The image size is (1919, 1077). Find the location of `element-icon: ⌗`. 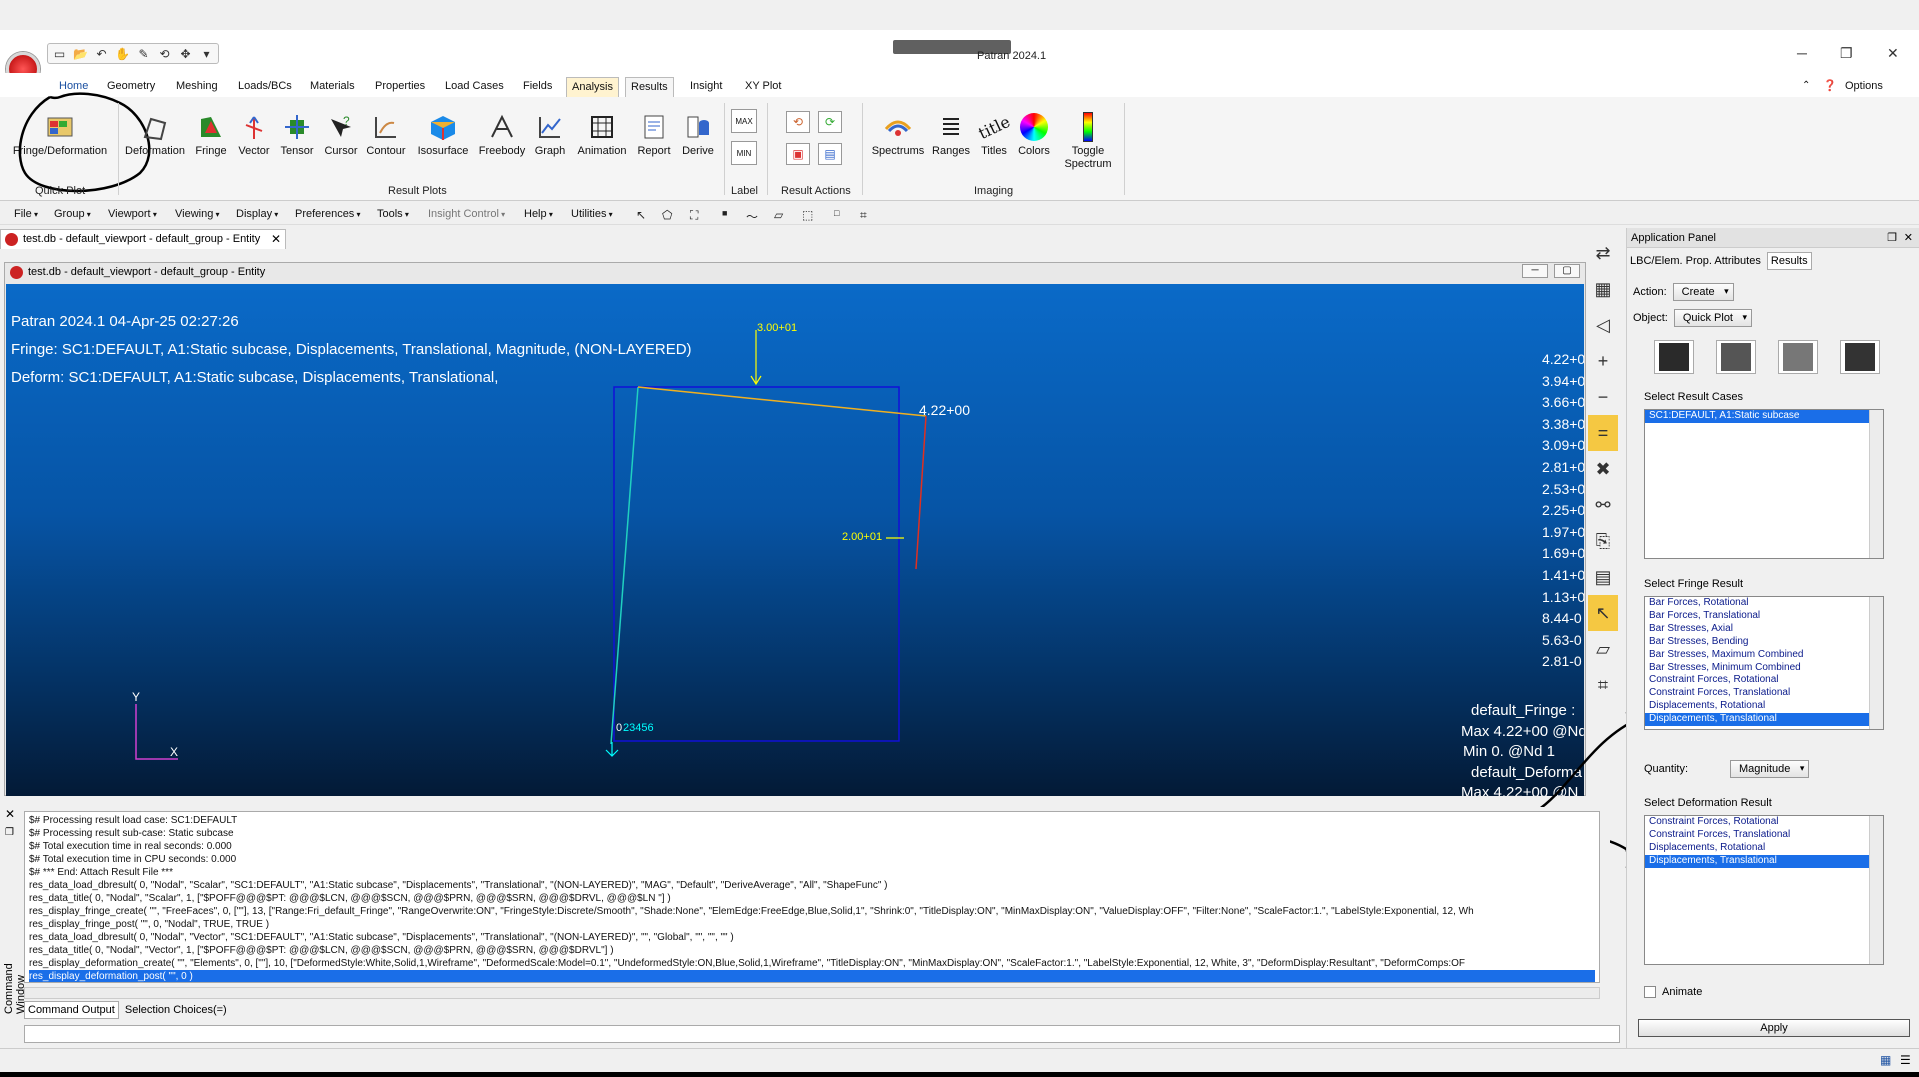

element-icon: ⌗ is located at coordinates (863, 215).